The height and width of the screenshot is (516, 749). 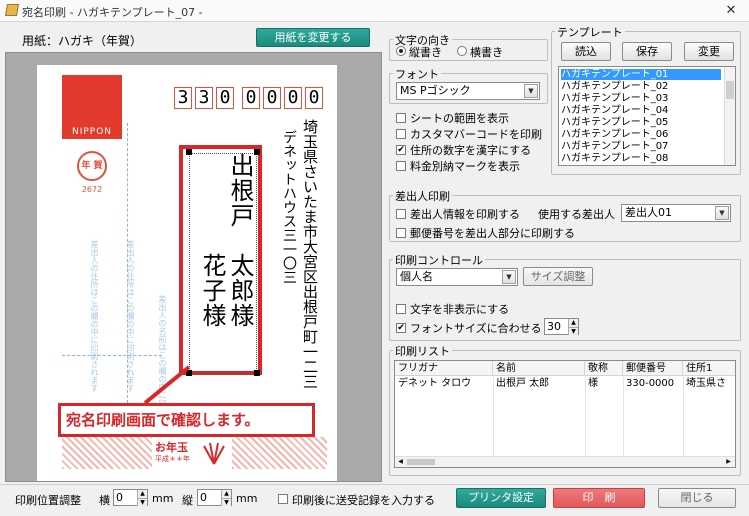 What do you see at coordinates (435, 90) in the screenshot?
I see `font-value: MS Pゴシック` at bounding box center [435, 90].